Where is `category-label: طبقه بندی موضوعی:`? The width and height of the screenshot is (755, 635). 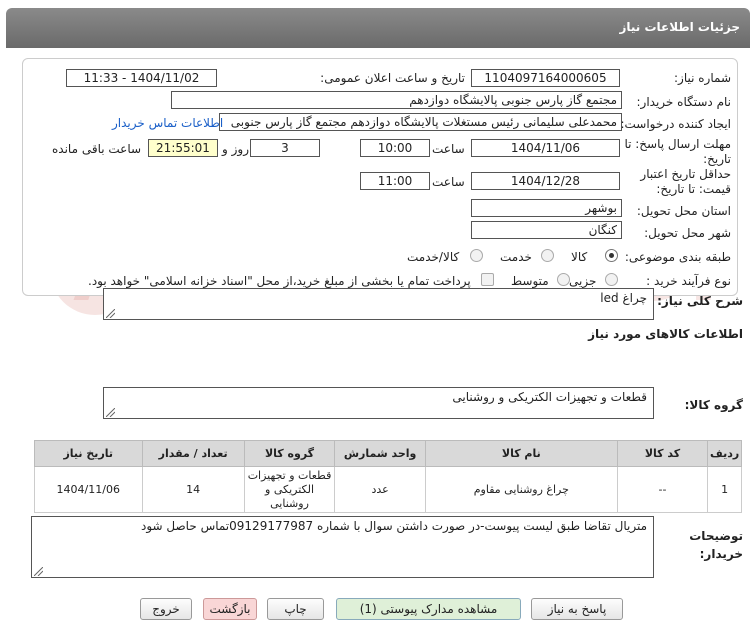
category-label: طبقه بندی موضوعی: is located at coordinates (677, 257).